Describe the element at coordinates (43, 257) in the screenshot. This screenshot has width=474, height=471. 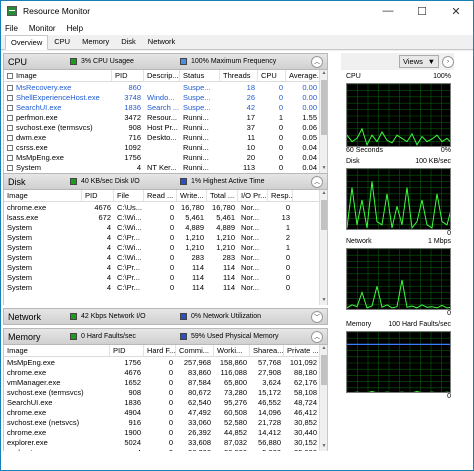
I see `table-cell: System` at that location.